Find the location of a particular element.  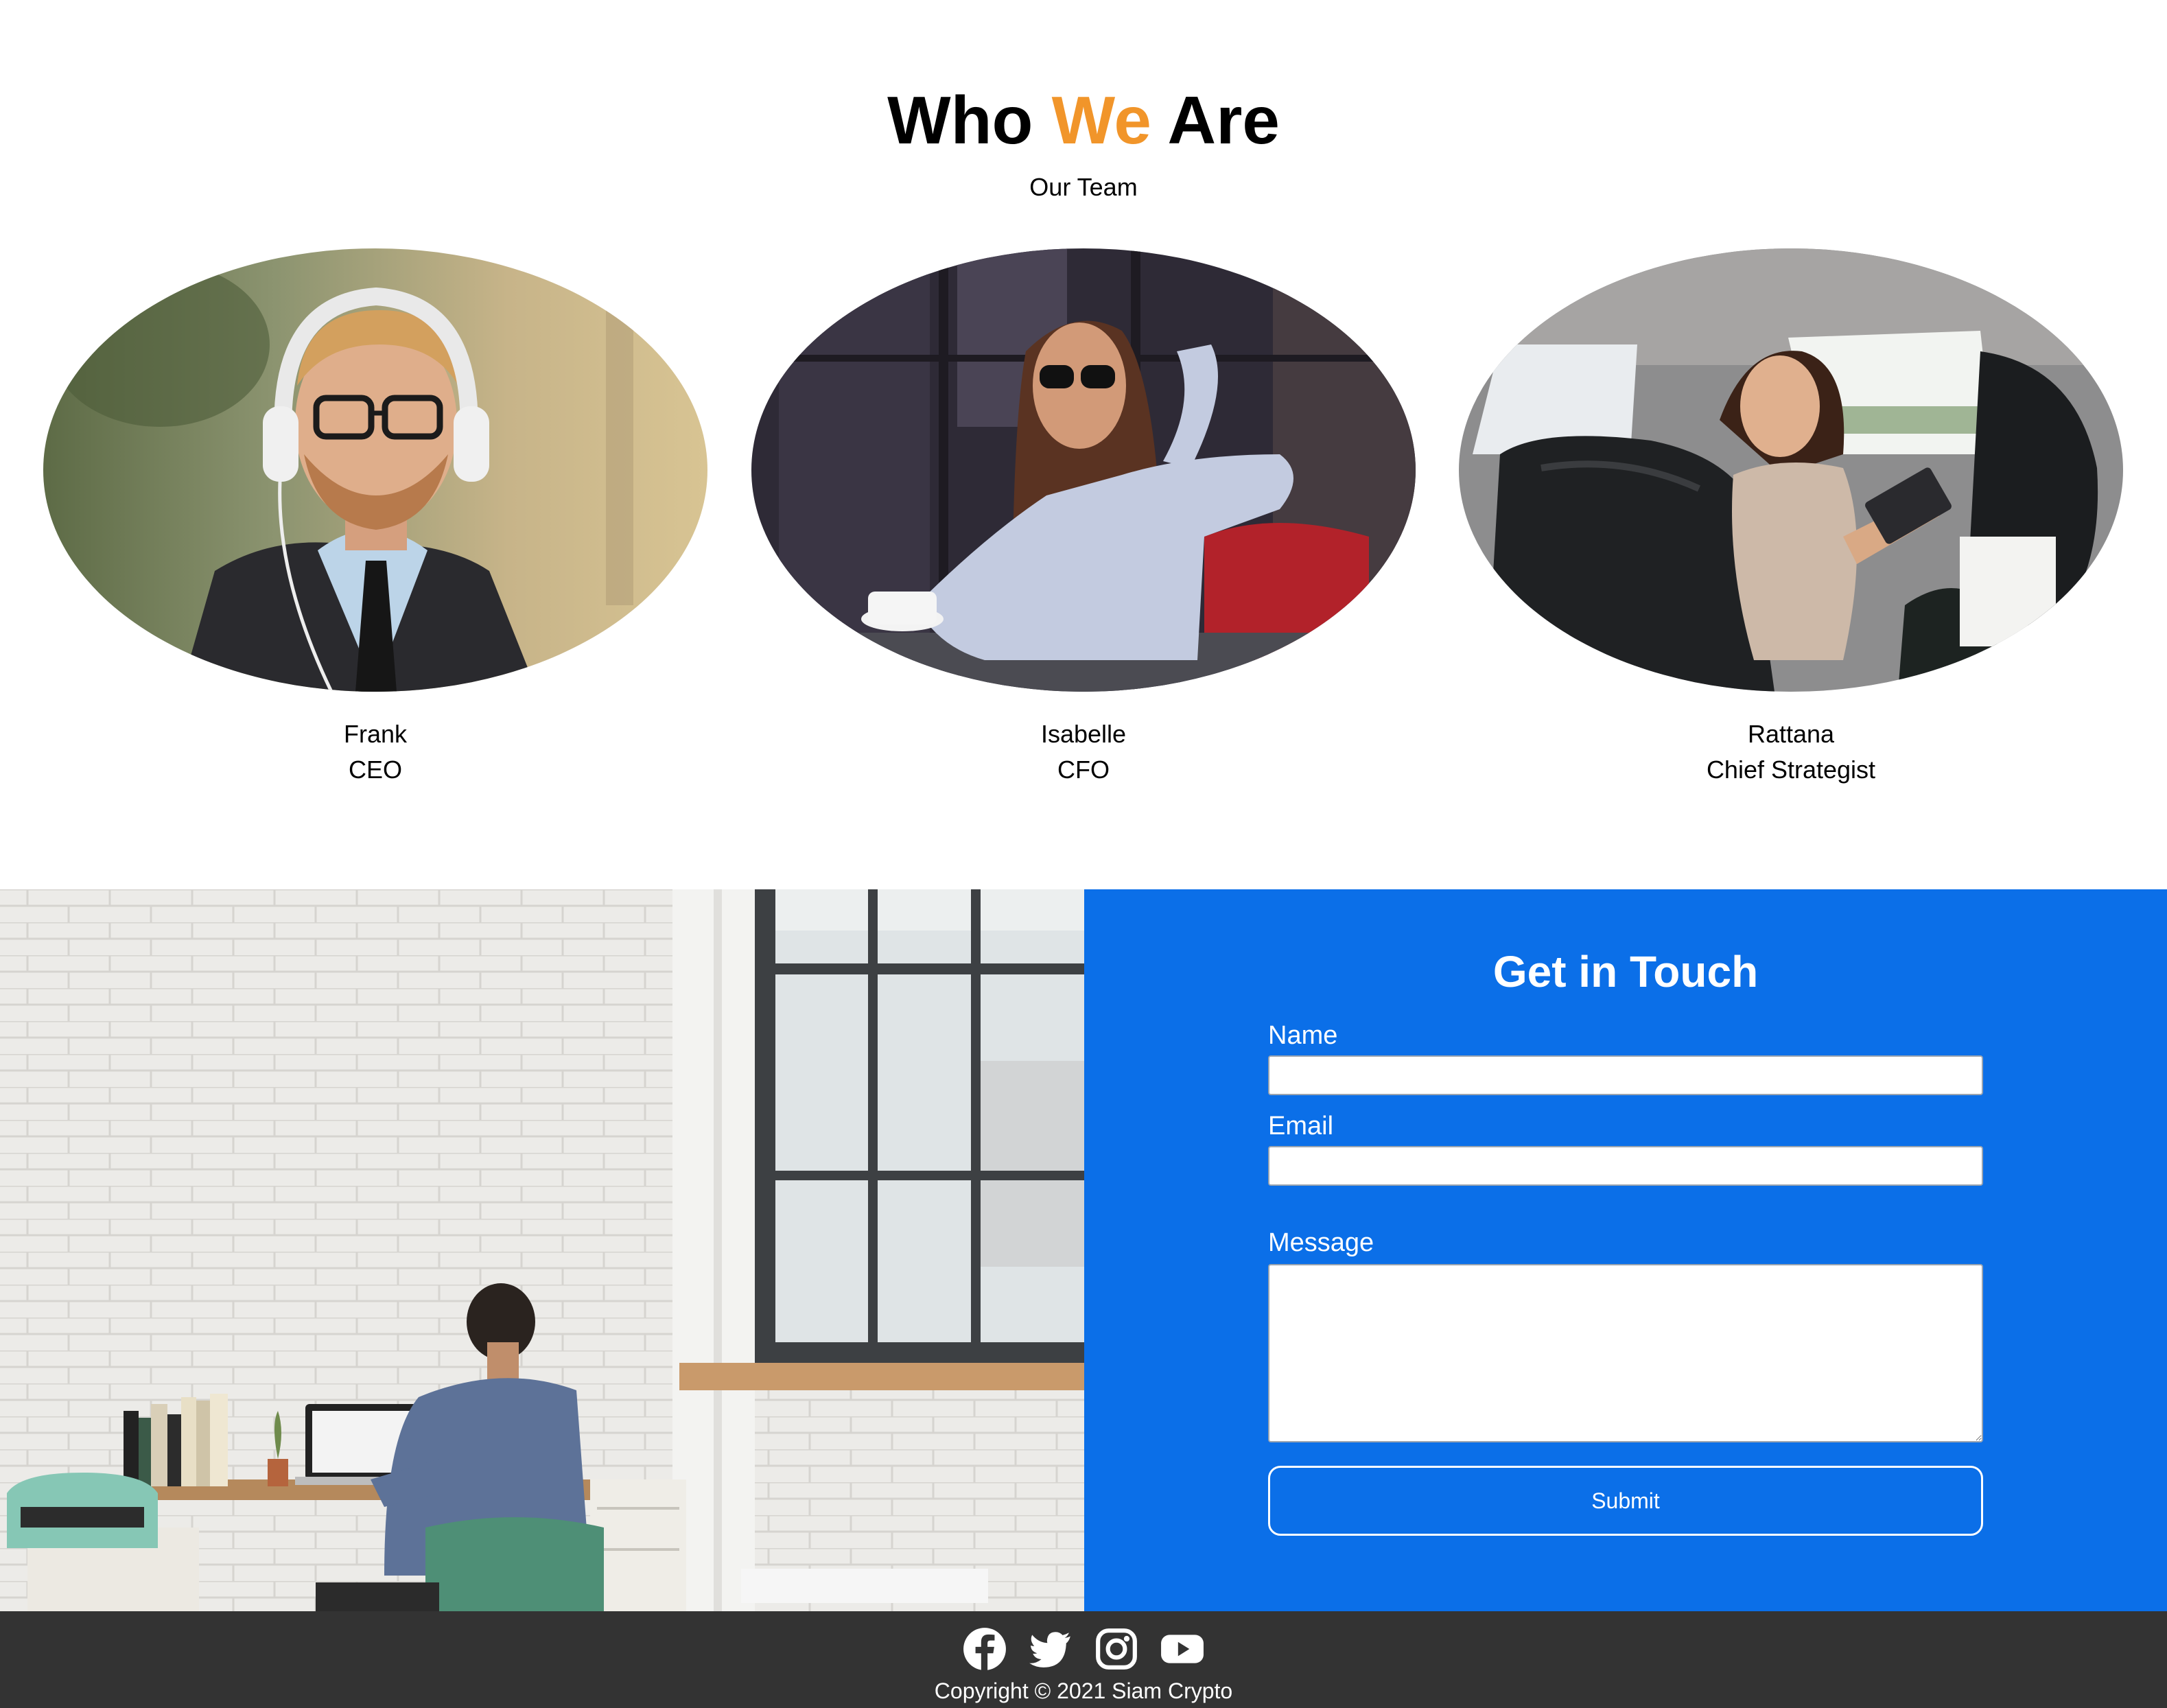

team-heading-part1: Who is located at coordinates (969, 120).